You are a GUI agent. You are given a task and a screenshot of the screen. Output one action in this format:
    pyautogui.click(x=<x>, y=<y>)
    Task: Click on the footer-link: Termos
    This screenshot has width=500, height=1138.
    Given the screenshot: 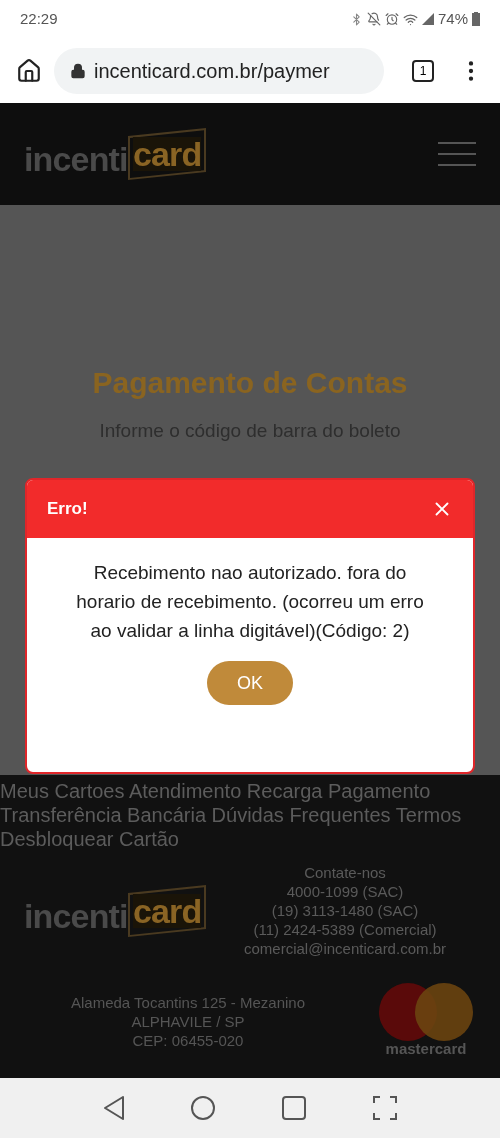 What is the action you would take?
    pyautogui.click(x=428, y=815)
    